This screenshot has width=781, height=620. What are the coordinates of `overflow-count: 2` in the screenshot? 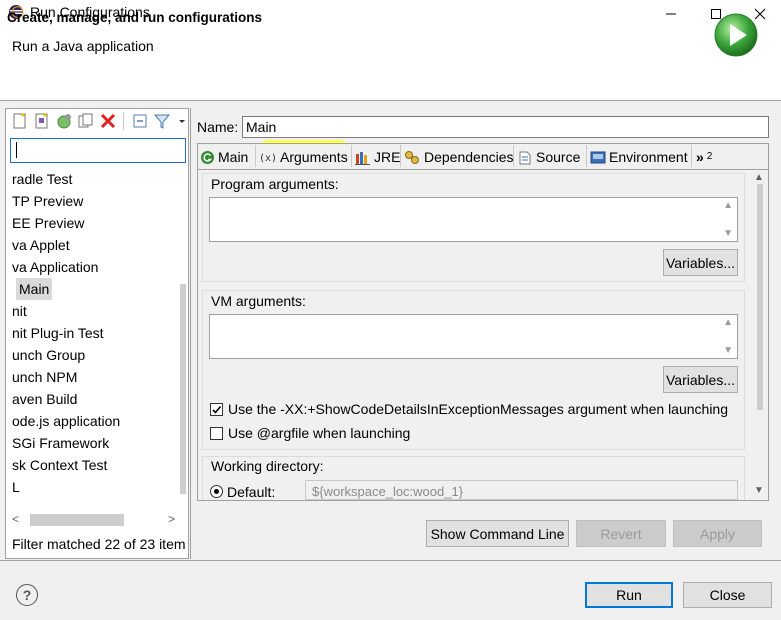 It's located at (709, 156).